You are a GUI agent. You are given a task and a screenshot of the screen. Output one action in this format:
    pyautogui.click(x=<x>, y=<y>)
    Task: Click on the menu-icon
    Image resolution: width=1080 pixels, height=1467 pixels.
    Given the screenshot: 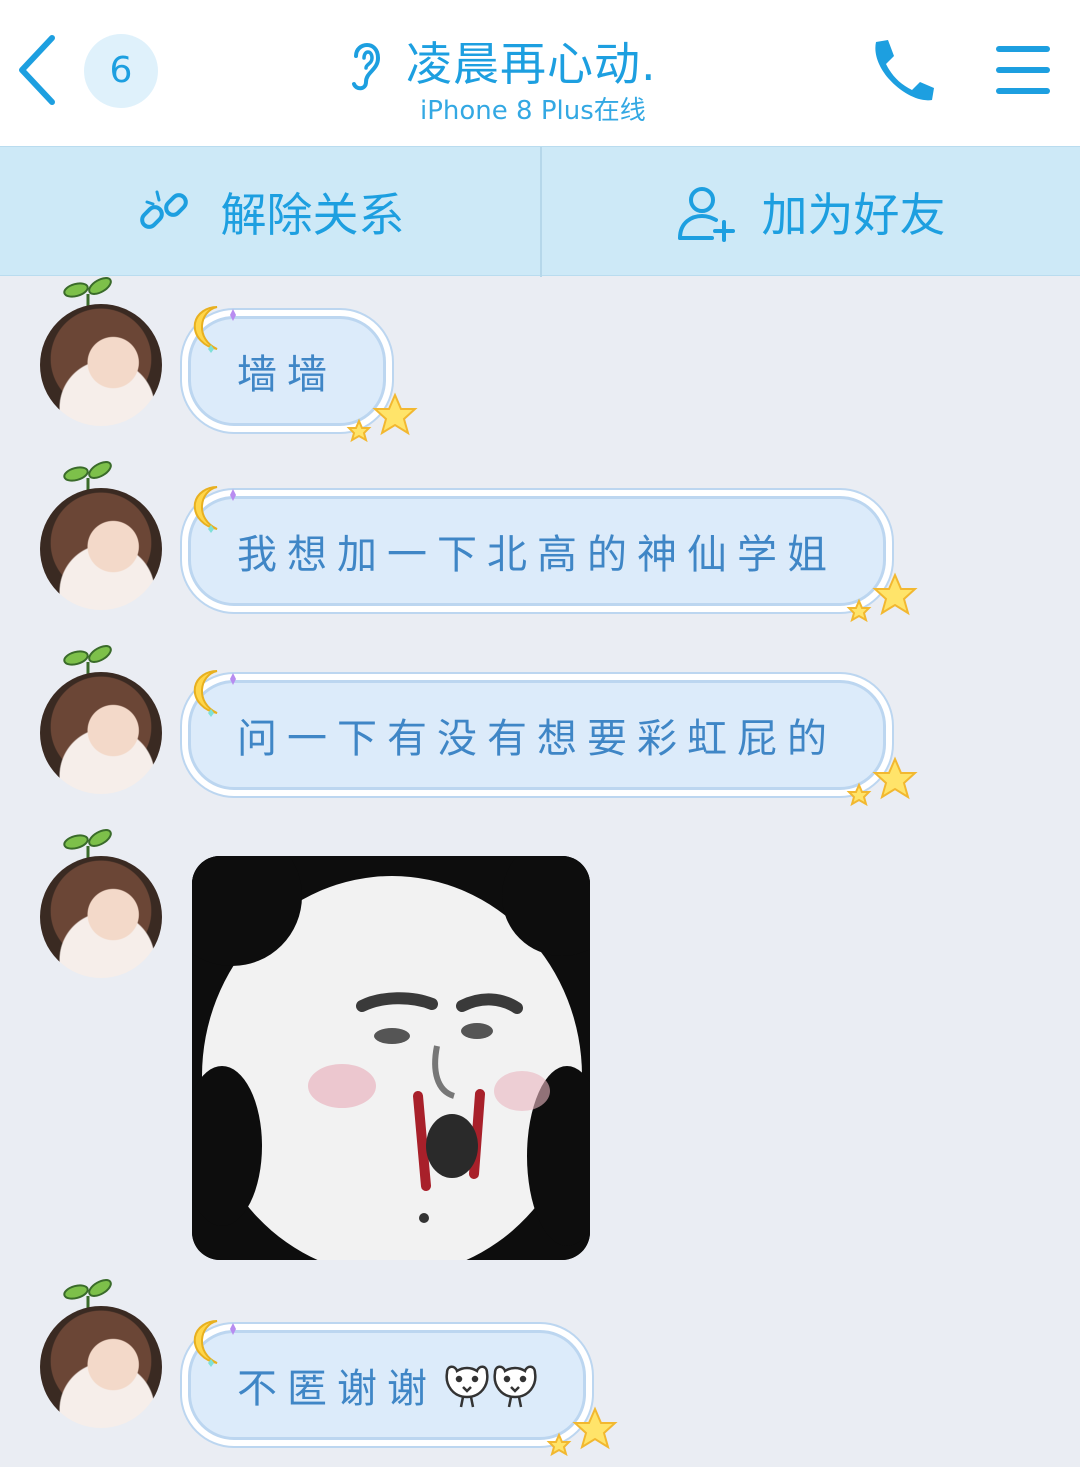 What is the action you would take?
    pyautogui.click(x=1023, y=70)
    